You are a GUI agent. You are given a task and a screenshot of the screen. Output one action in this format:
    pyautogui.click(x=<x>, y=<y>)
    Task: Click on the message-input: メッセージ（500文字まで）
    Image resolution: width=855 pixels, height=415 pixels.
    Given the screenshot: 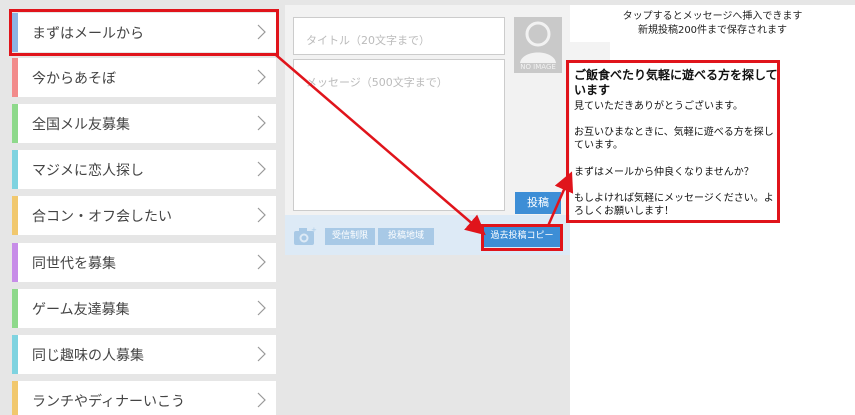 What is the action you would take?
    pyautogui.click(x=399, y=135)
    